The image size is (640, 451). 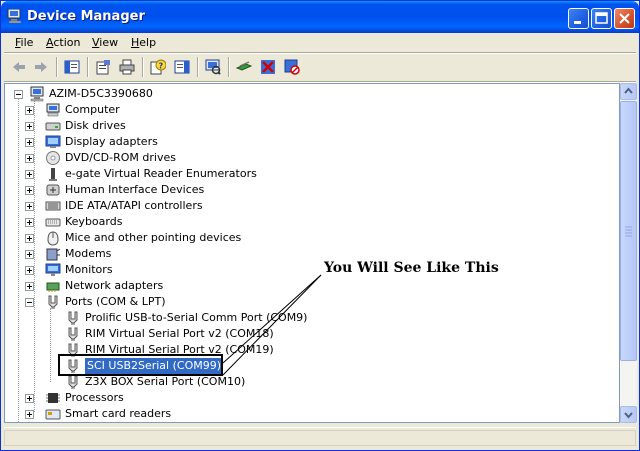 I want to click on category-modems-label: Modems, so click(x=88, y=253).